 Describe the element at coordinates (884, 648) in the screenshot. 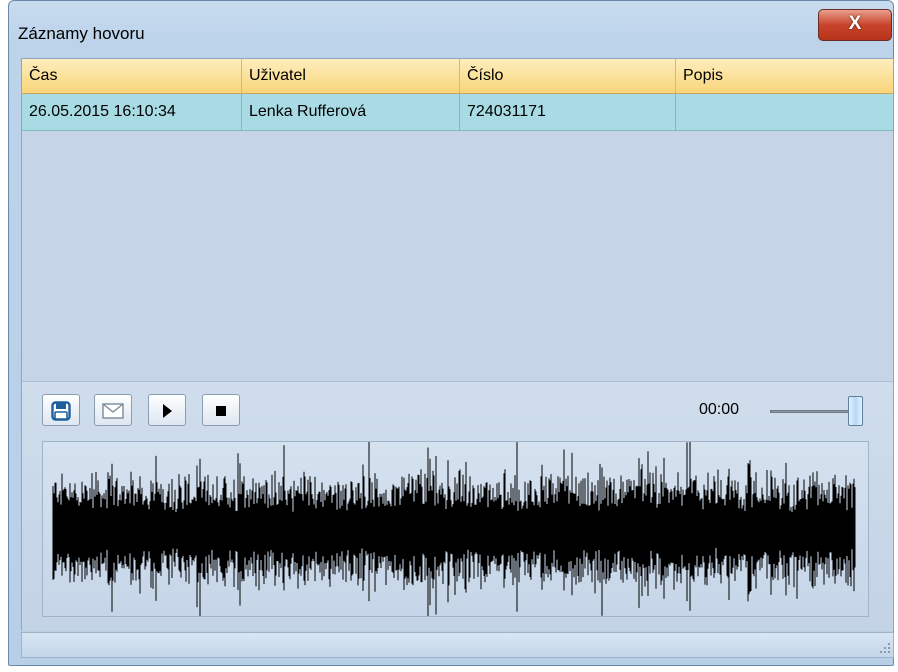

I see `resize-grip-icon` at that location.